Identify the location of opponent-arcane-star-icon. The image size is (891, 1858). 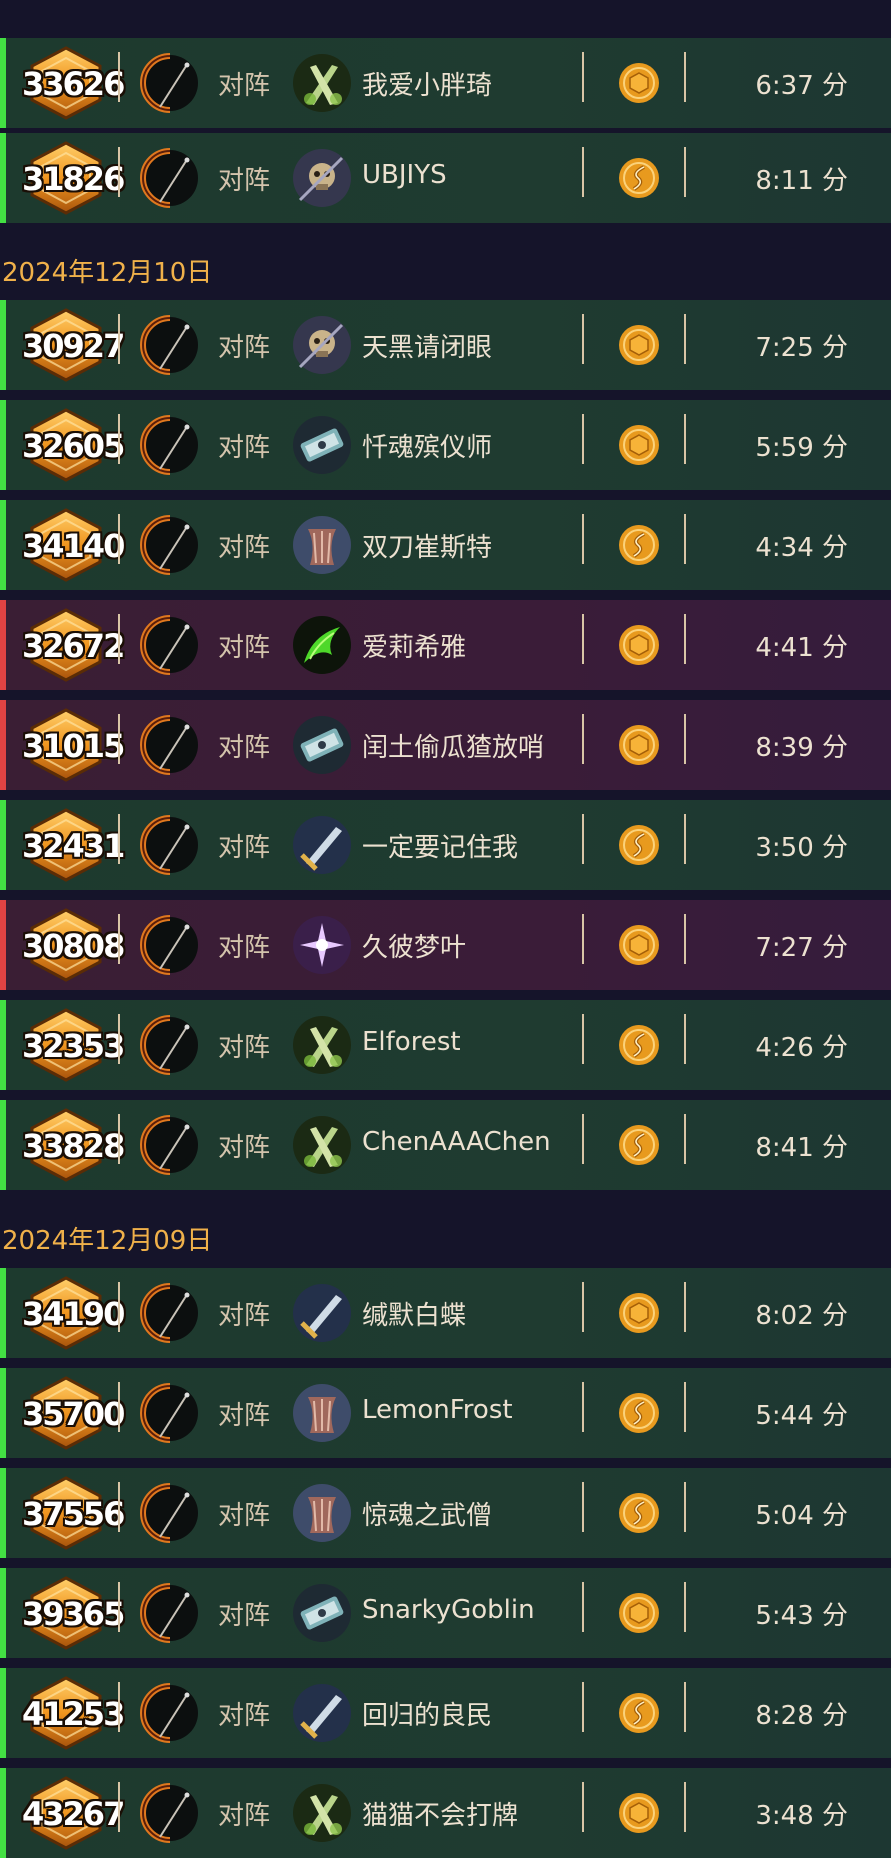
(322, 945).